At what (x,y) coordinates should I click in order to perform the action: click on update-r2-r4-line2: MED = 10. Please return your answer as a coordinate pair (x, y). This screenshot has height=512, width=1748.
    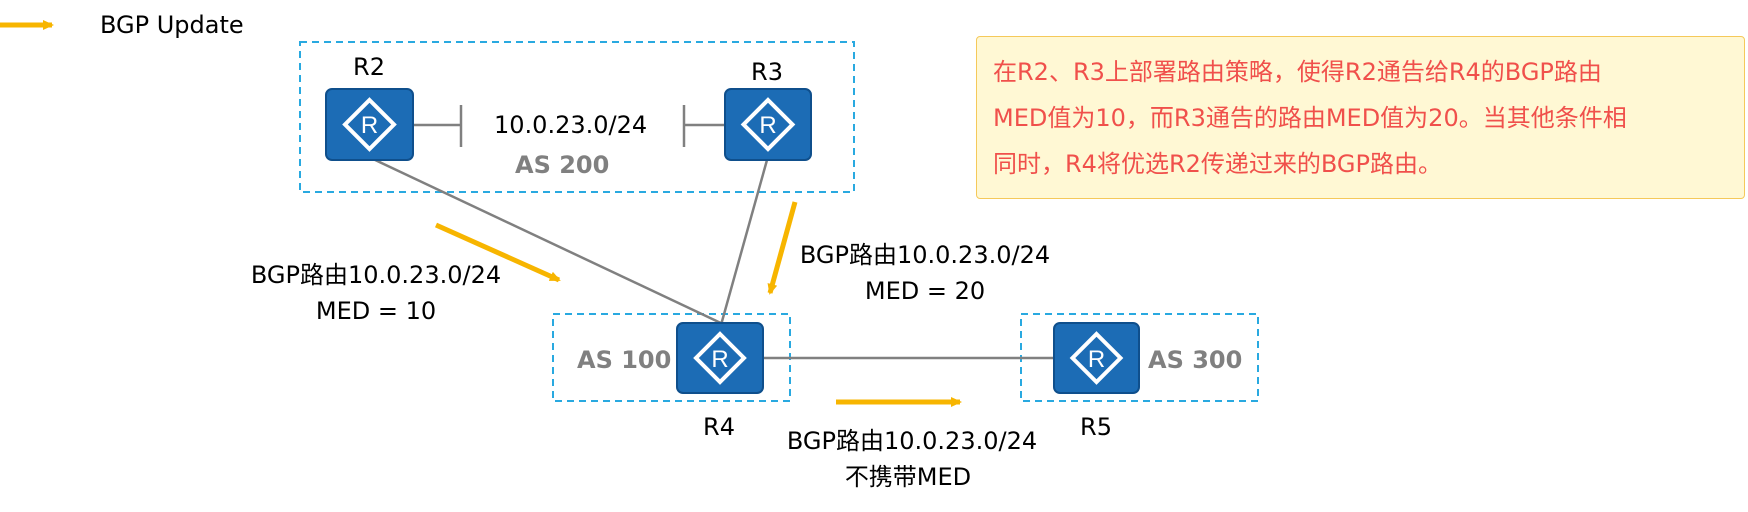
    Looking at the image, I should click on (376, 311).